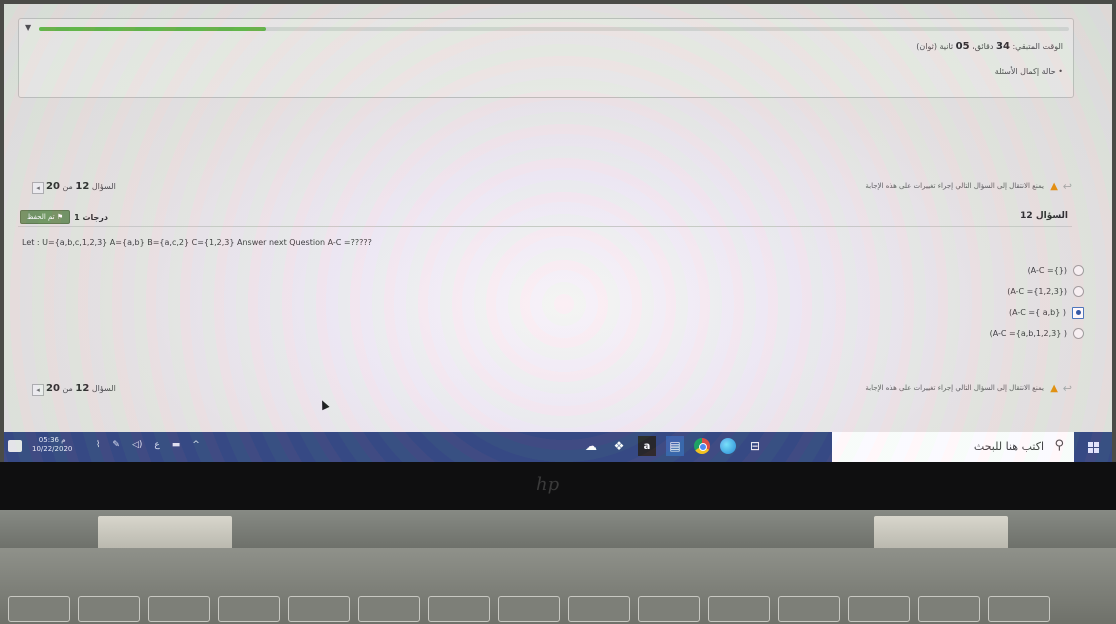 The width and height of the screenshot is (1116, 624). Describe the element at coordinates (953, 447) in the screenshot. I see `search-input: ⚲ اكتب هنا للبحث` at that location.